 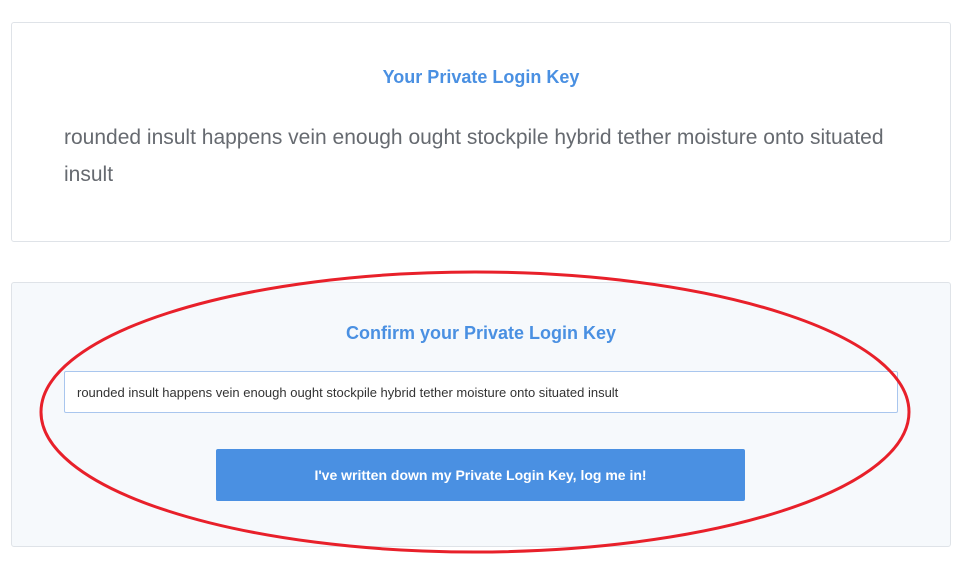 I want to click on confirm-key-input, so click(x=481, y=392).